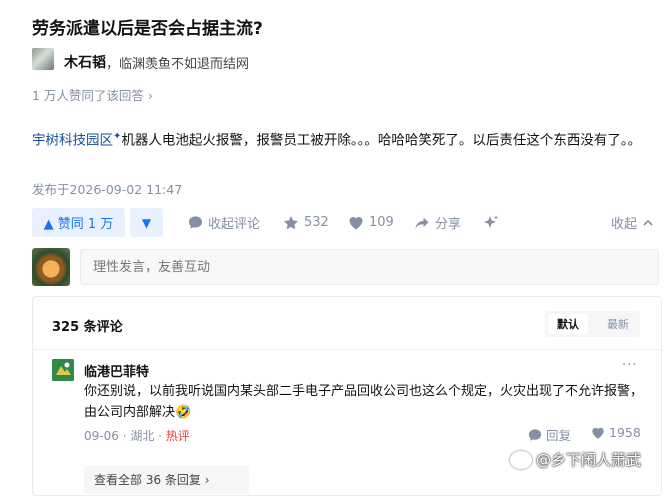  I want to click on reply-icon, so click(535, 434).